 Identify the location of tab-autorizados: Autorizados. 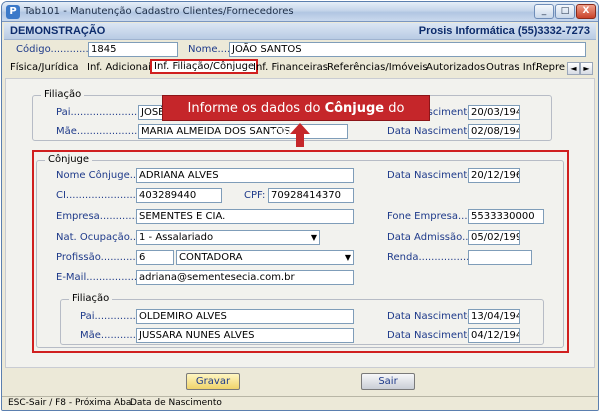
(455, 67).